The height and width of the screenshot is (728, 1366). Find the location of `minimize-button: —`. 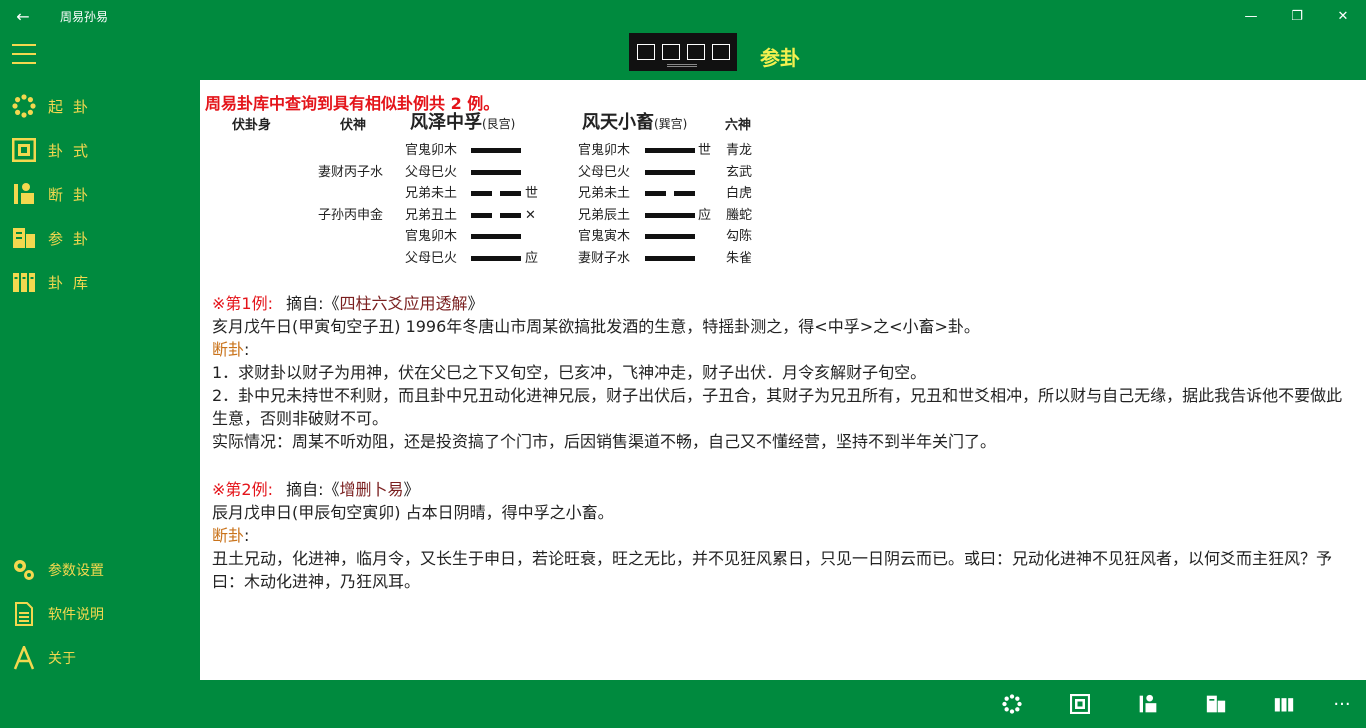

minimize-button: — is located at coordinates (1251, 16).